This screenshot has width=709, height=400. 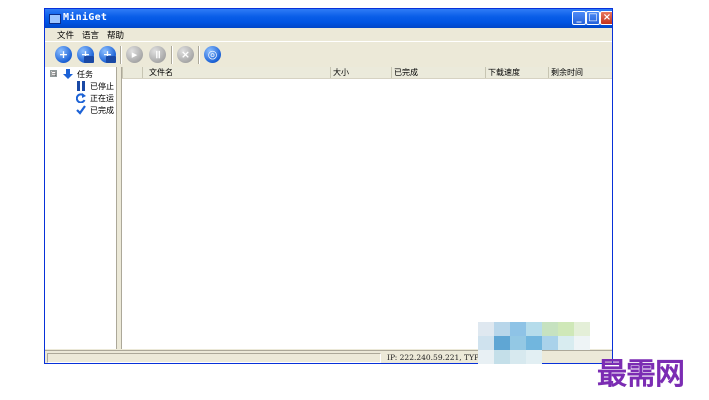 What do you see at coordinates (107, 54) in the screenshot?
I see `add-from-clipboard-button: +` at bounding box center [107, 54].